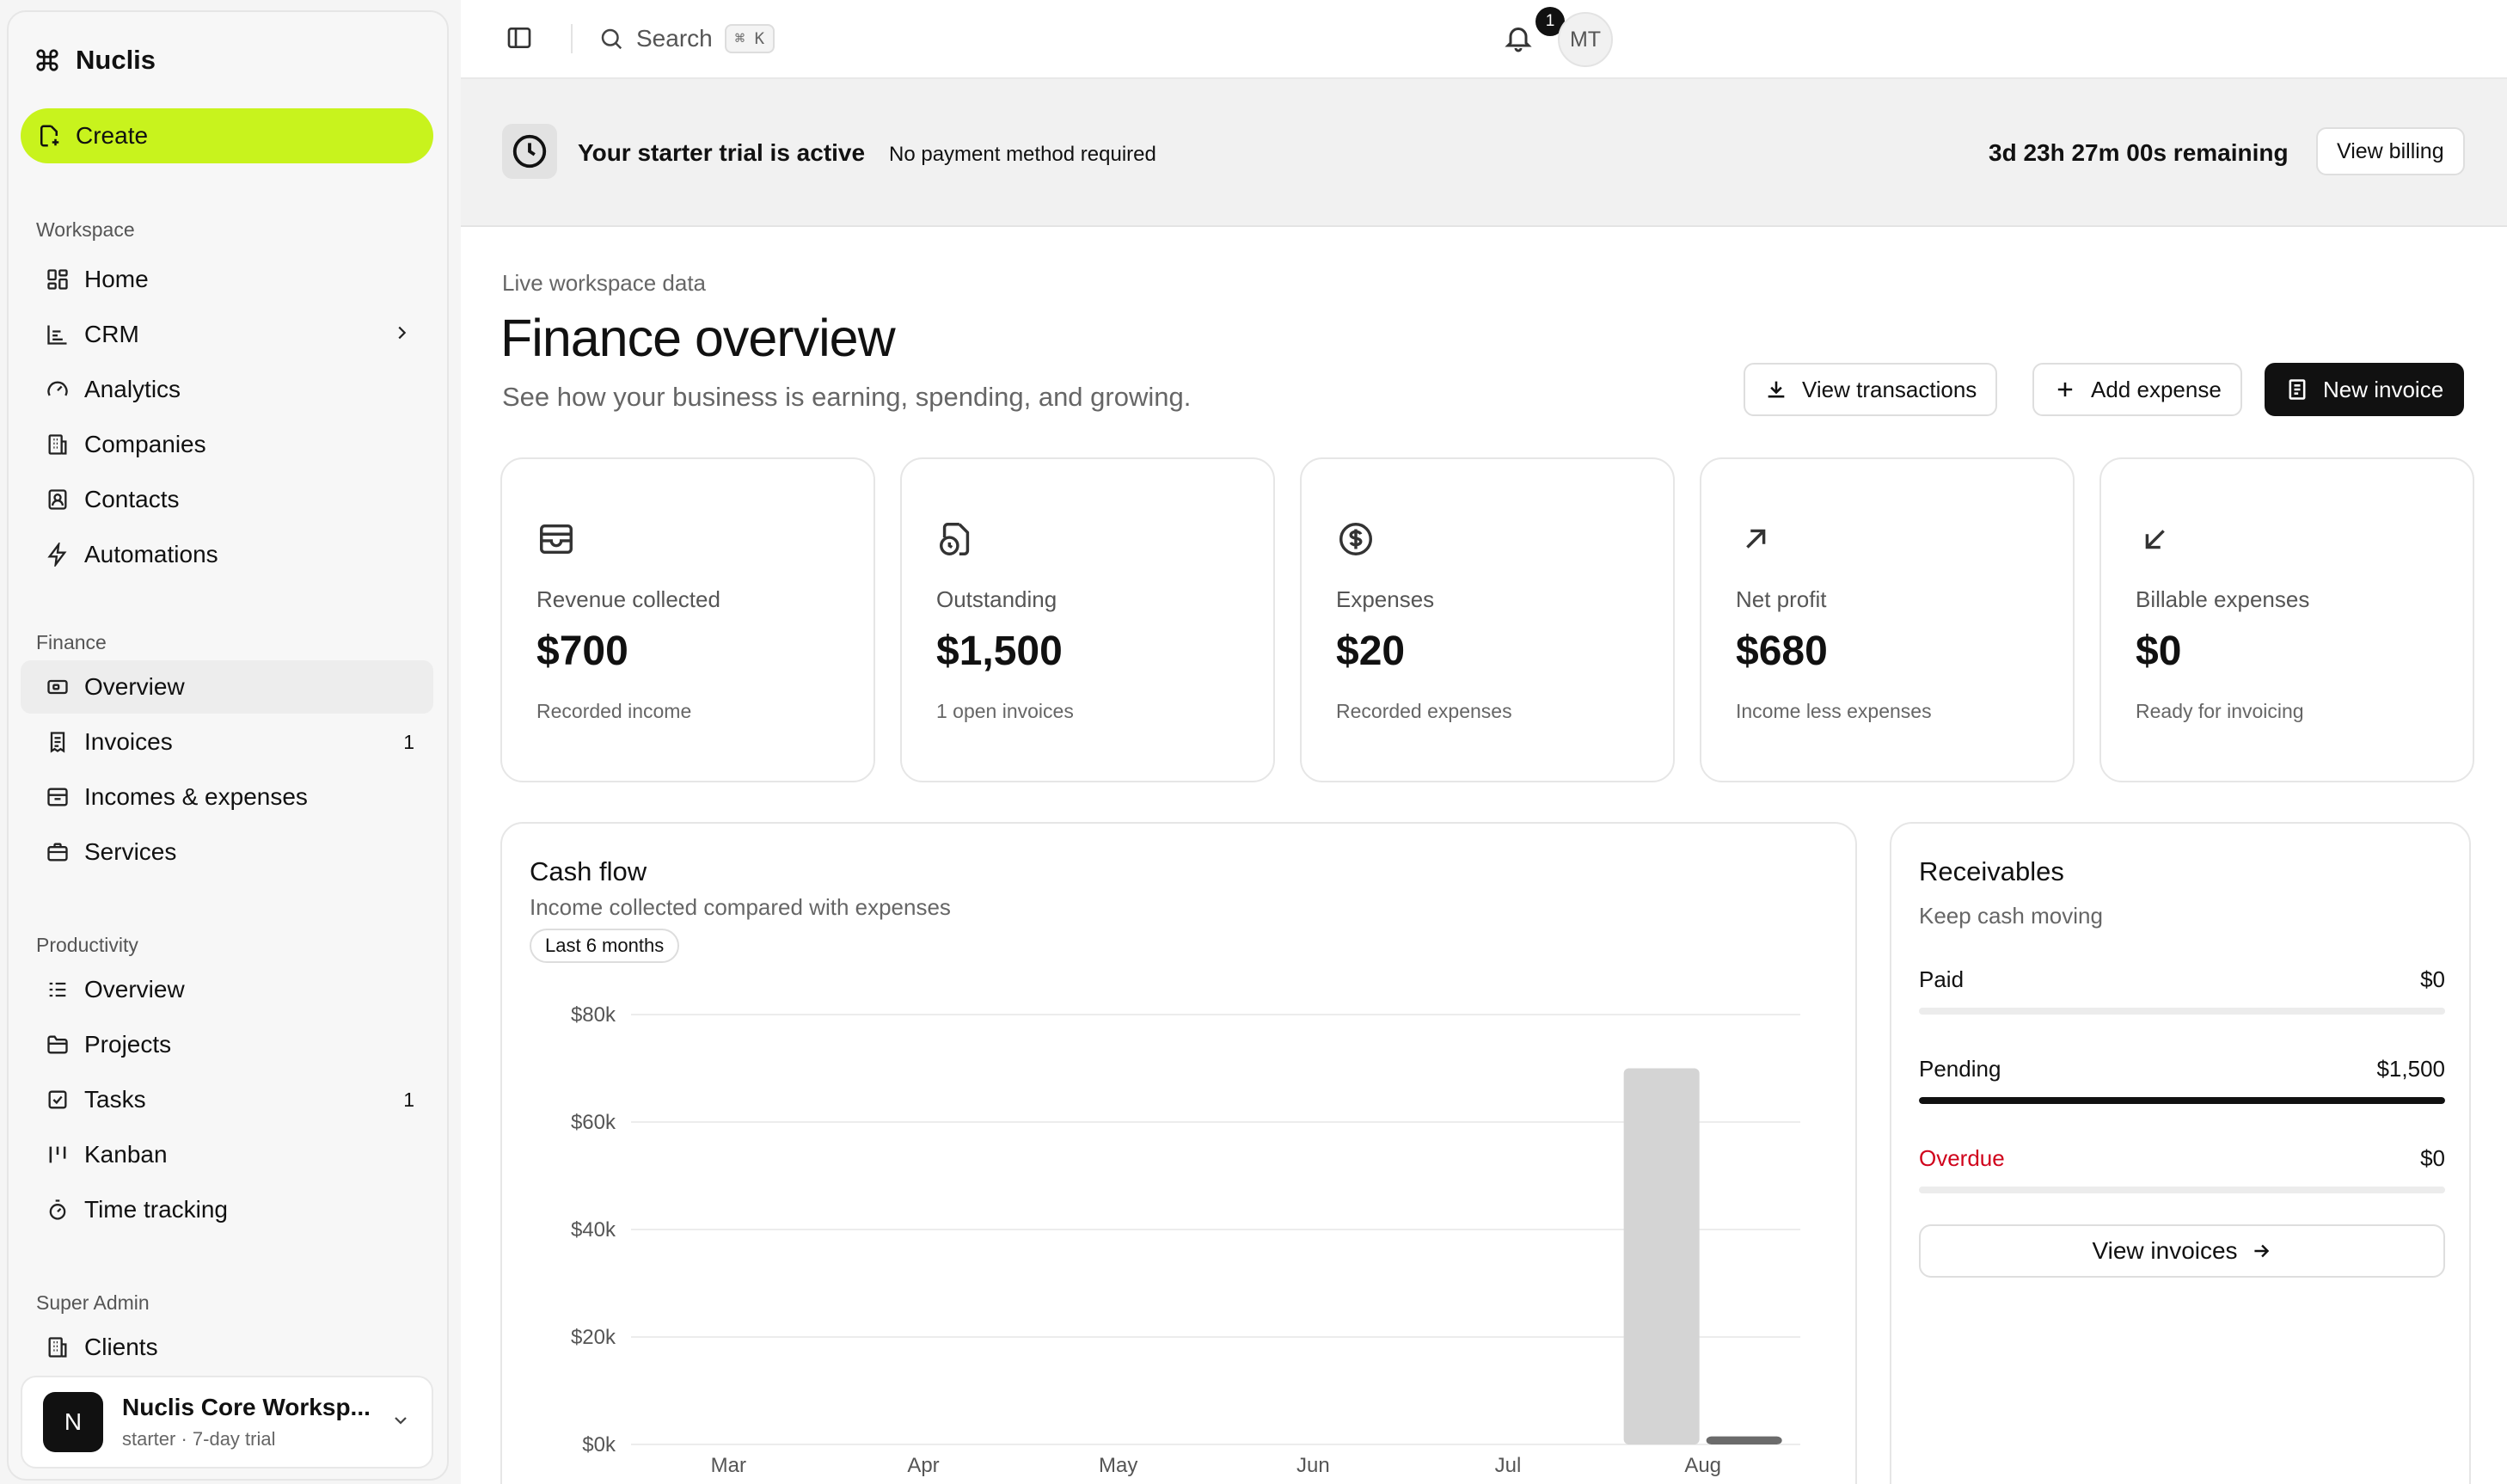 Image resolution: width=2507 pixels, height=1484 pixels. I want to click on y-tick-label: $20k, so click(593, 1337).